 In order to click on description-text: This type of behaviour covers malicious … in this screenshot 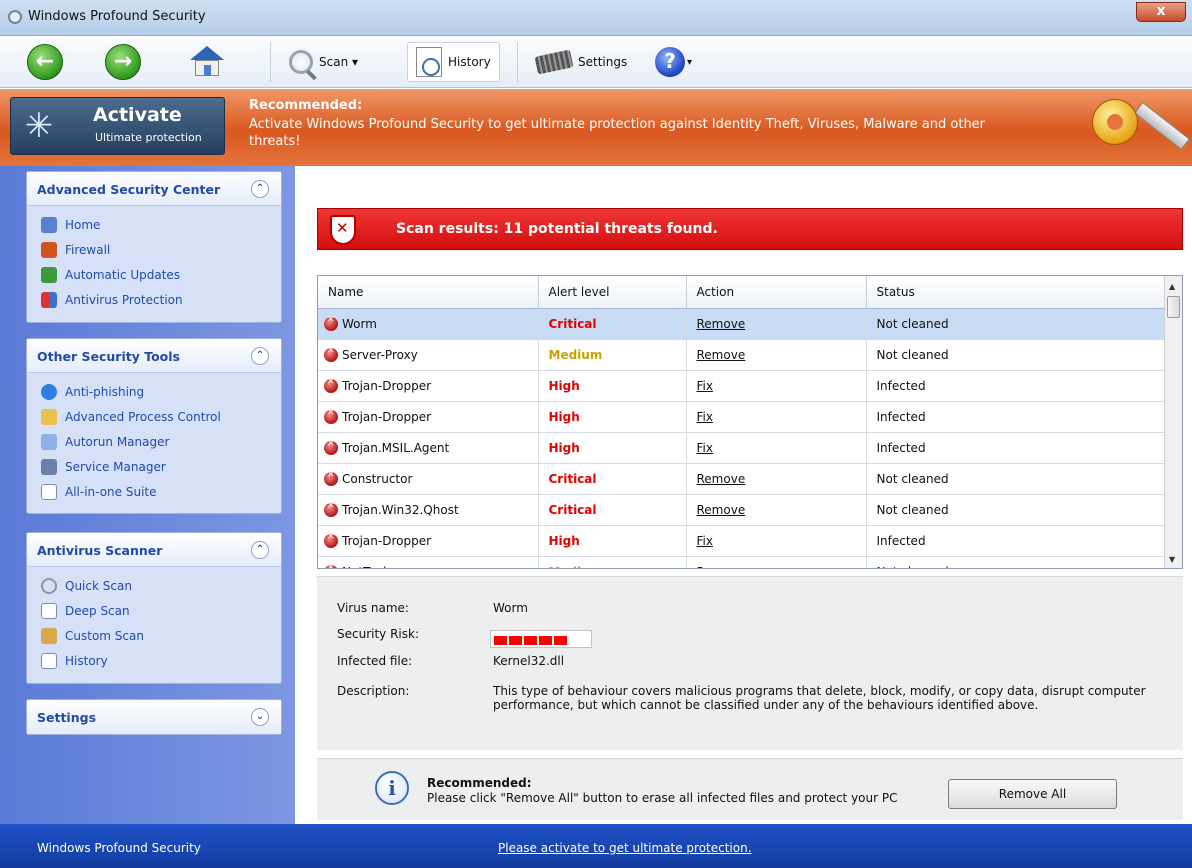, I will do `click(819, 698)`.